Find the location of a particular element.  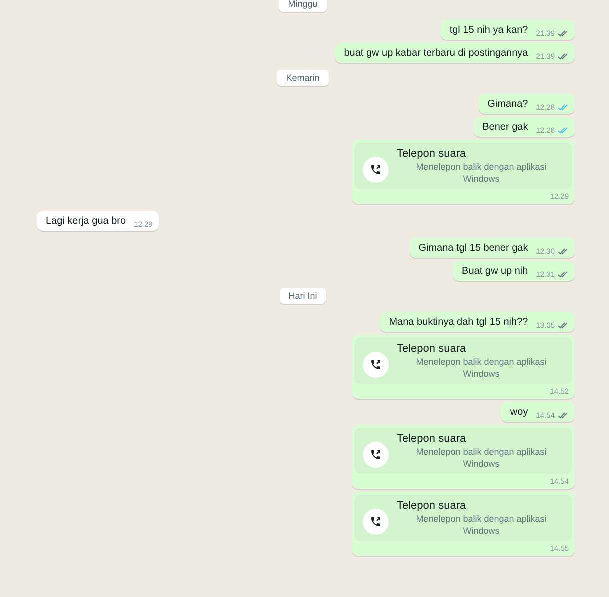

message-text: Buat gw up nih is located at coordinates (495, 271).